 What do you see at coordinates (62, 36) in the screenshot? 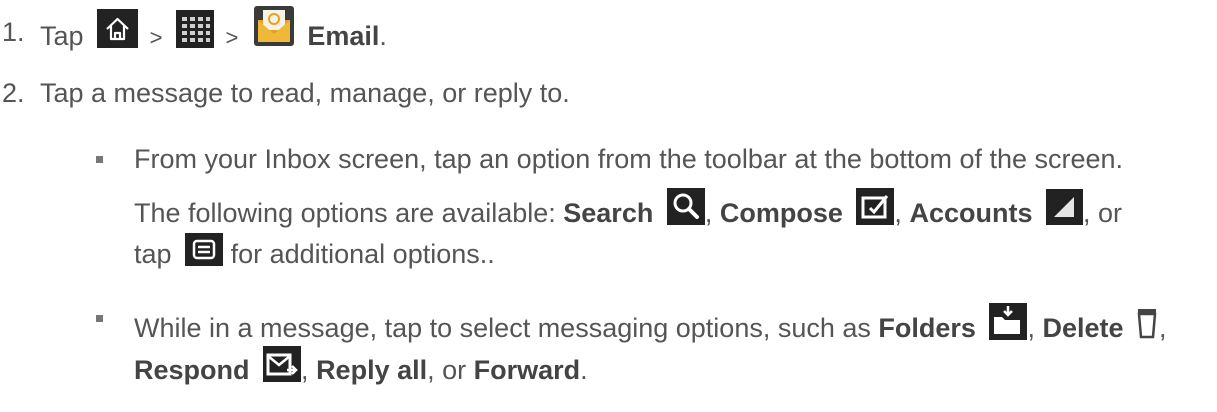
I see `tap-label: Tap` at bounding box center [62, 36].